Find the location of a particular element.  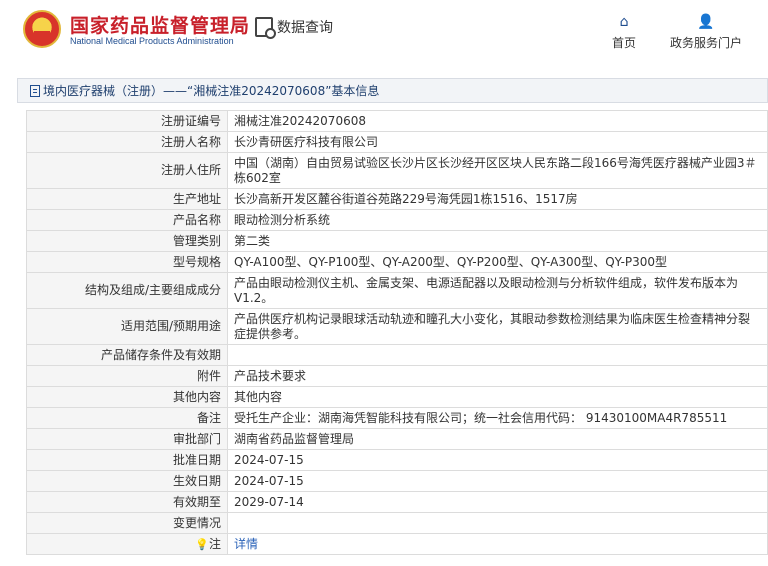

row-label: 备注 is located at coordinates (127, 418).